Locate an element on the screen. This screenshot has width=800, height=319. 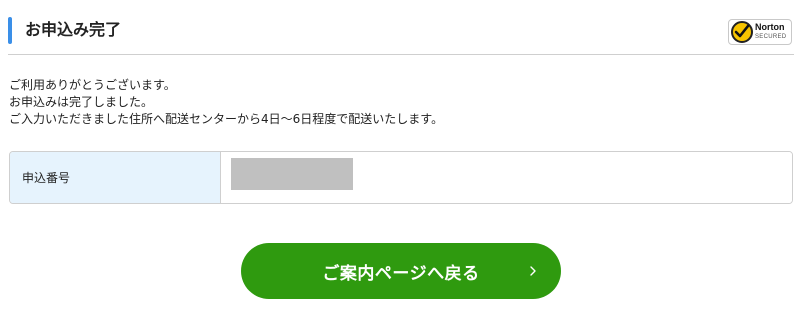
message-line: ご利用ありがとうございます。 is located at coordinates (92, 85).